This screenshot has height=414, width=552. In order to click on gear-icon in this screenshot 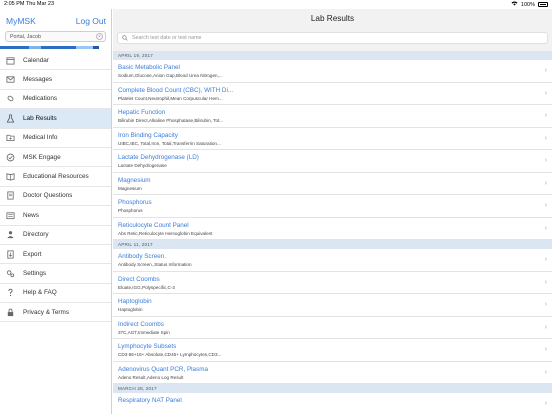, I will do `click(10, 273)`.